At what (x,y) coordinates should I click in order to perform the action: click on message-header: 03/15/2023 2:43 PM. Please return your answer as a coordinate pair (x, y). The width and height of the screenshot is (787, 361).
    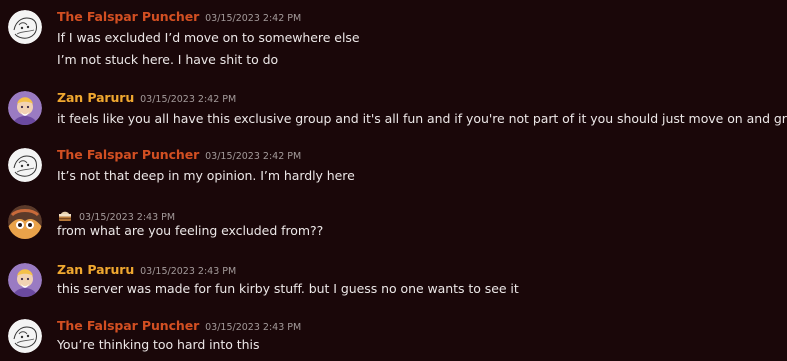
    Looking at the image, I should click on (116, 214).